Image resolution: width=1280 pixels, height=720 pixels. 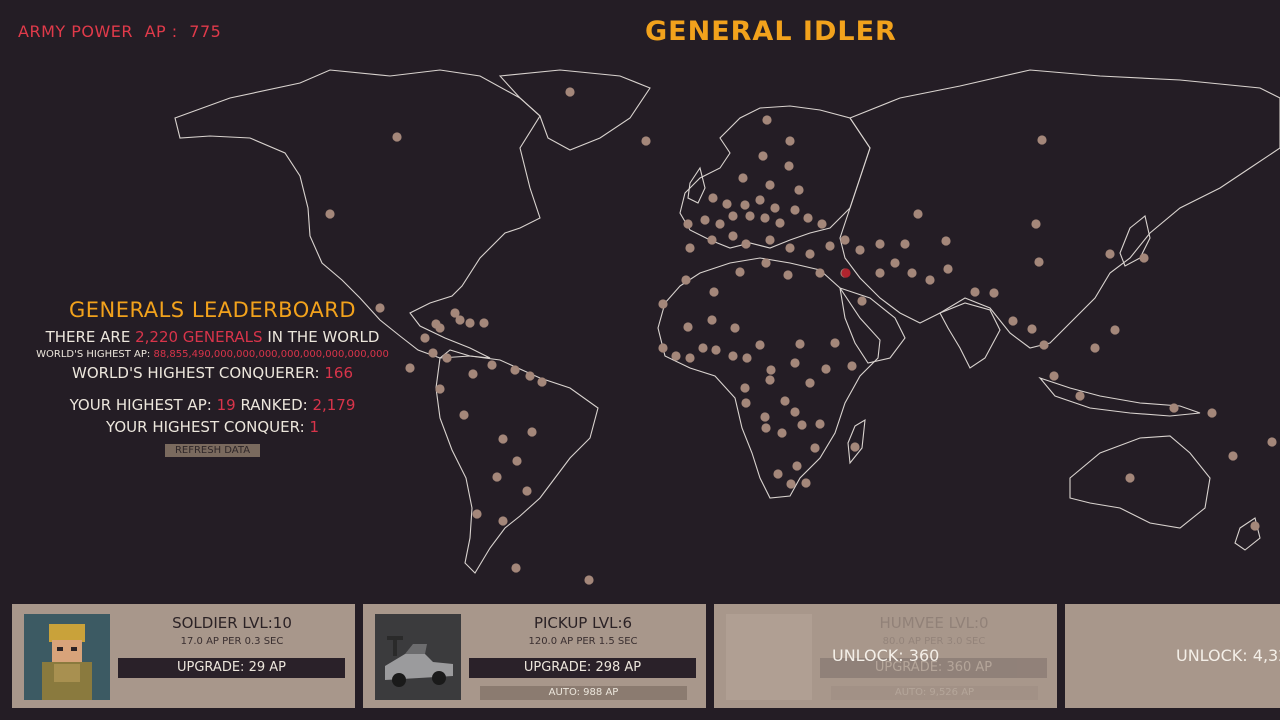 I want to click on soldier-upgrade-button: UPGRADE: 29 AP, so click(x=231, y=668).